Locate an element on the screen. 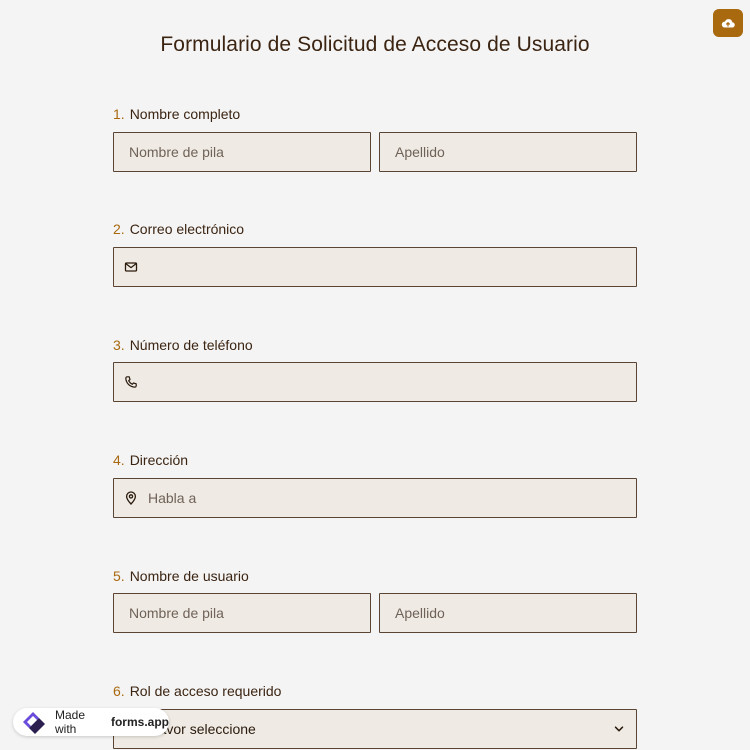 The height and width of the screenshot is (750, 750). question-label-full-name: 1. Nombre completo is located at coordinates (176, 114).